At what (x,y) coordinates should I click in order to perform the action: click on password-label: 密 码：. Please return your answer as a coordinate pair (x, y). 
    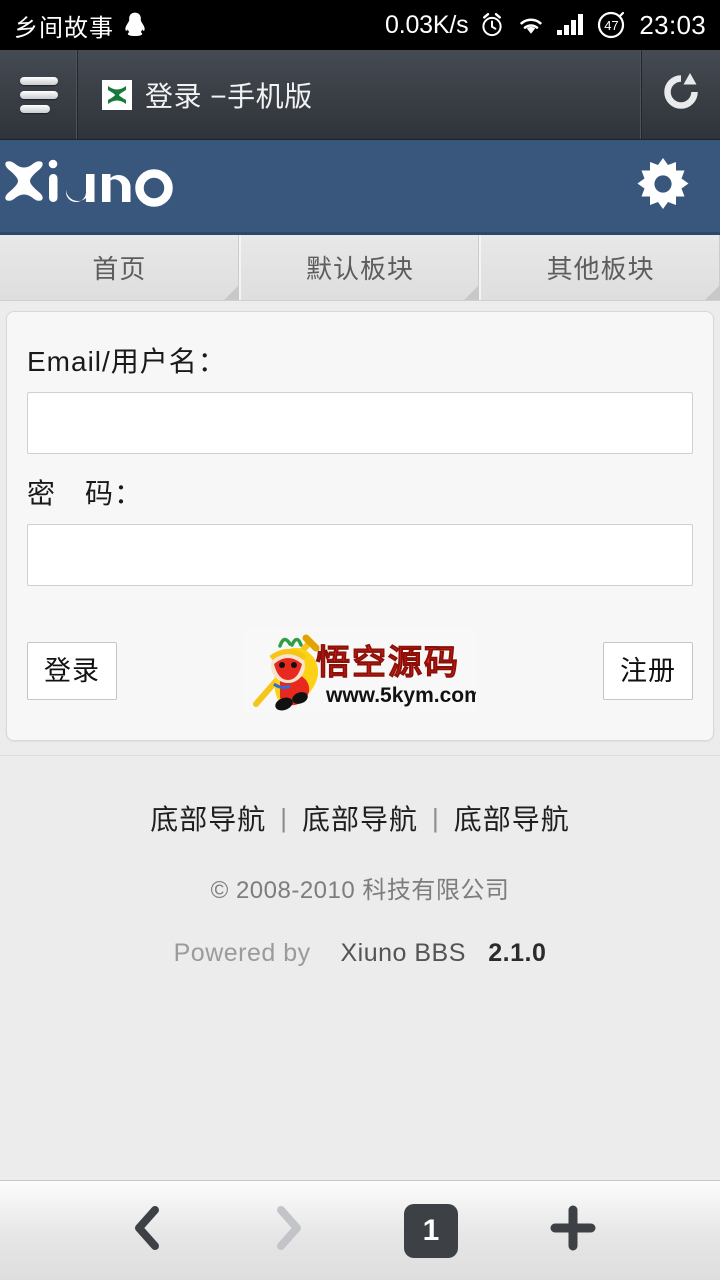
    Looking at the image, I should click on (85, 493).